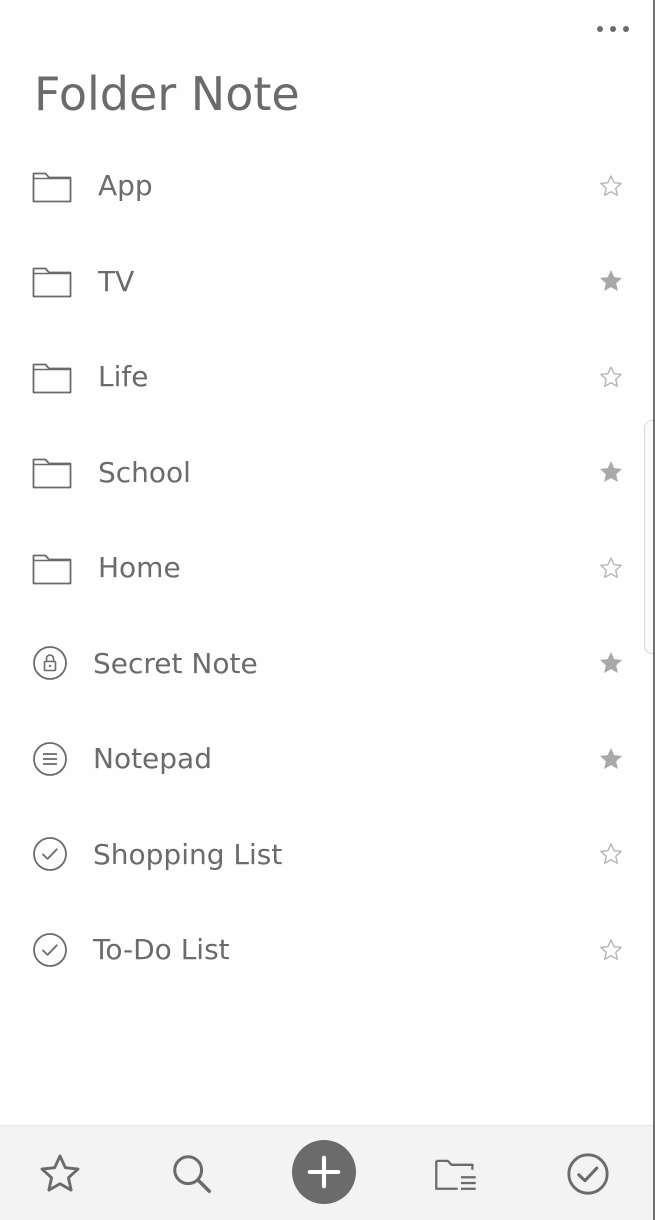  I want to click on lock-icon, so click(50, 663).